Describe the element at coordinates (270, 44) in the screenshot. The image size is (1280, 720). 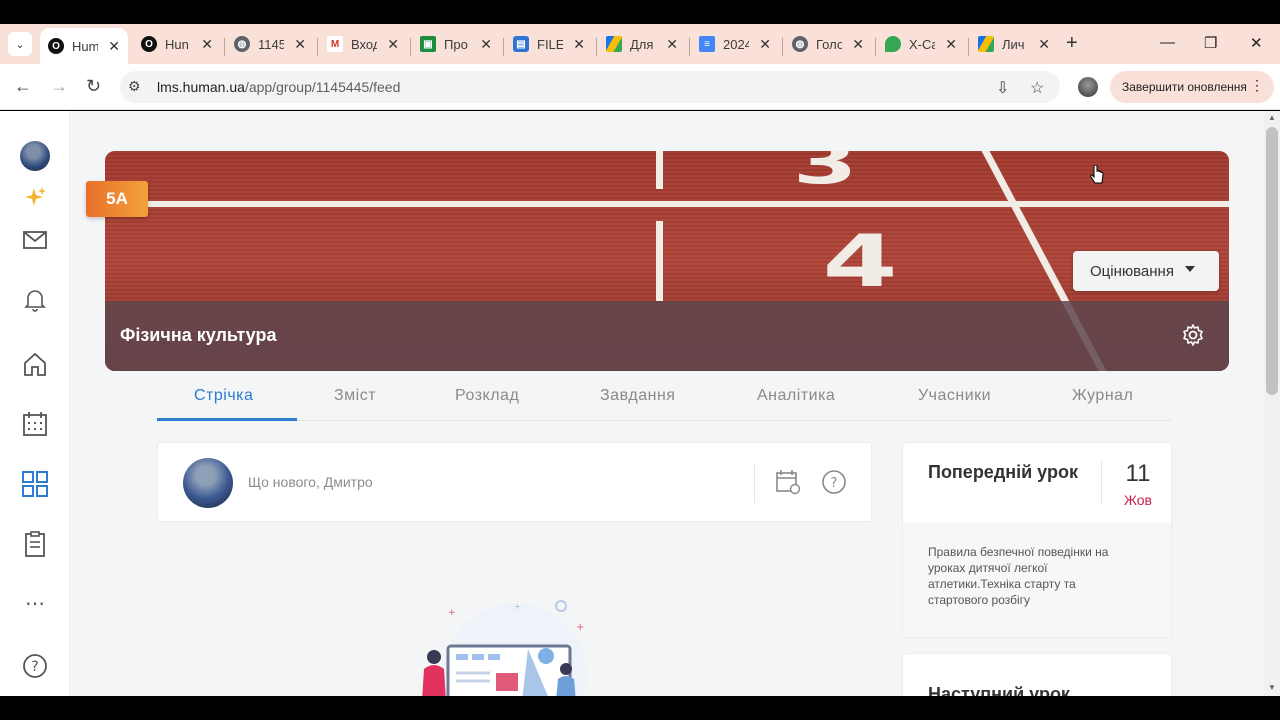
I see `browser-tab: ◍ 1145 ✕` at that location.